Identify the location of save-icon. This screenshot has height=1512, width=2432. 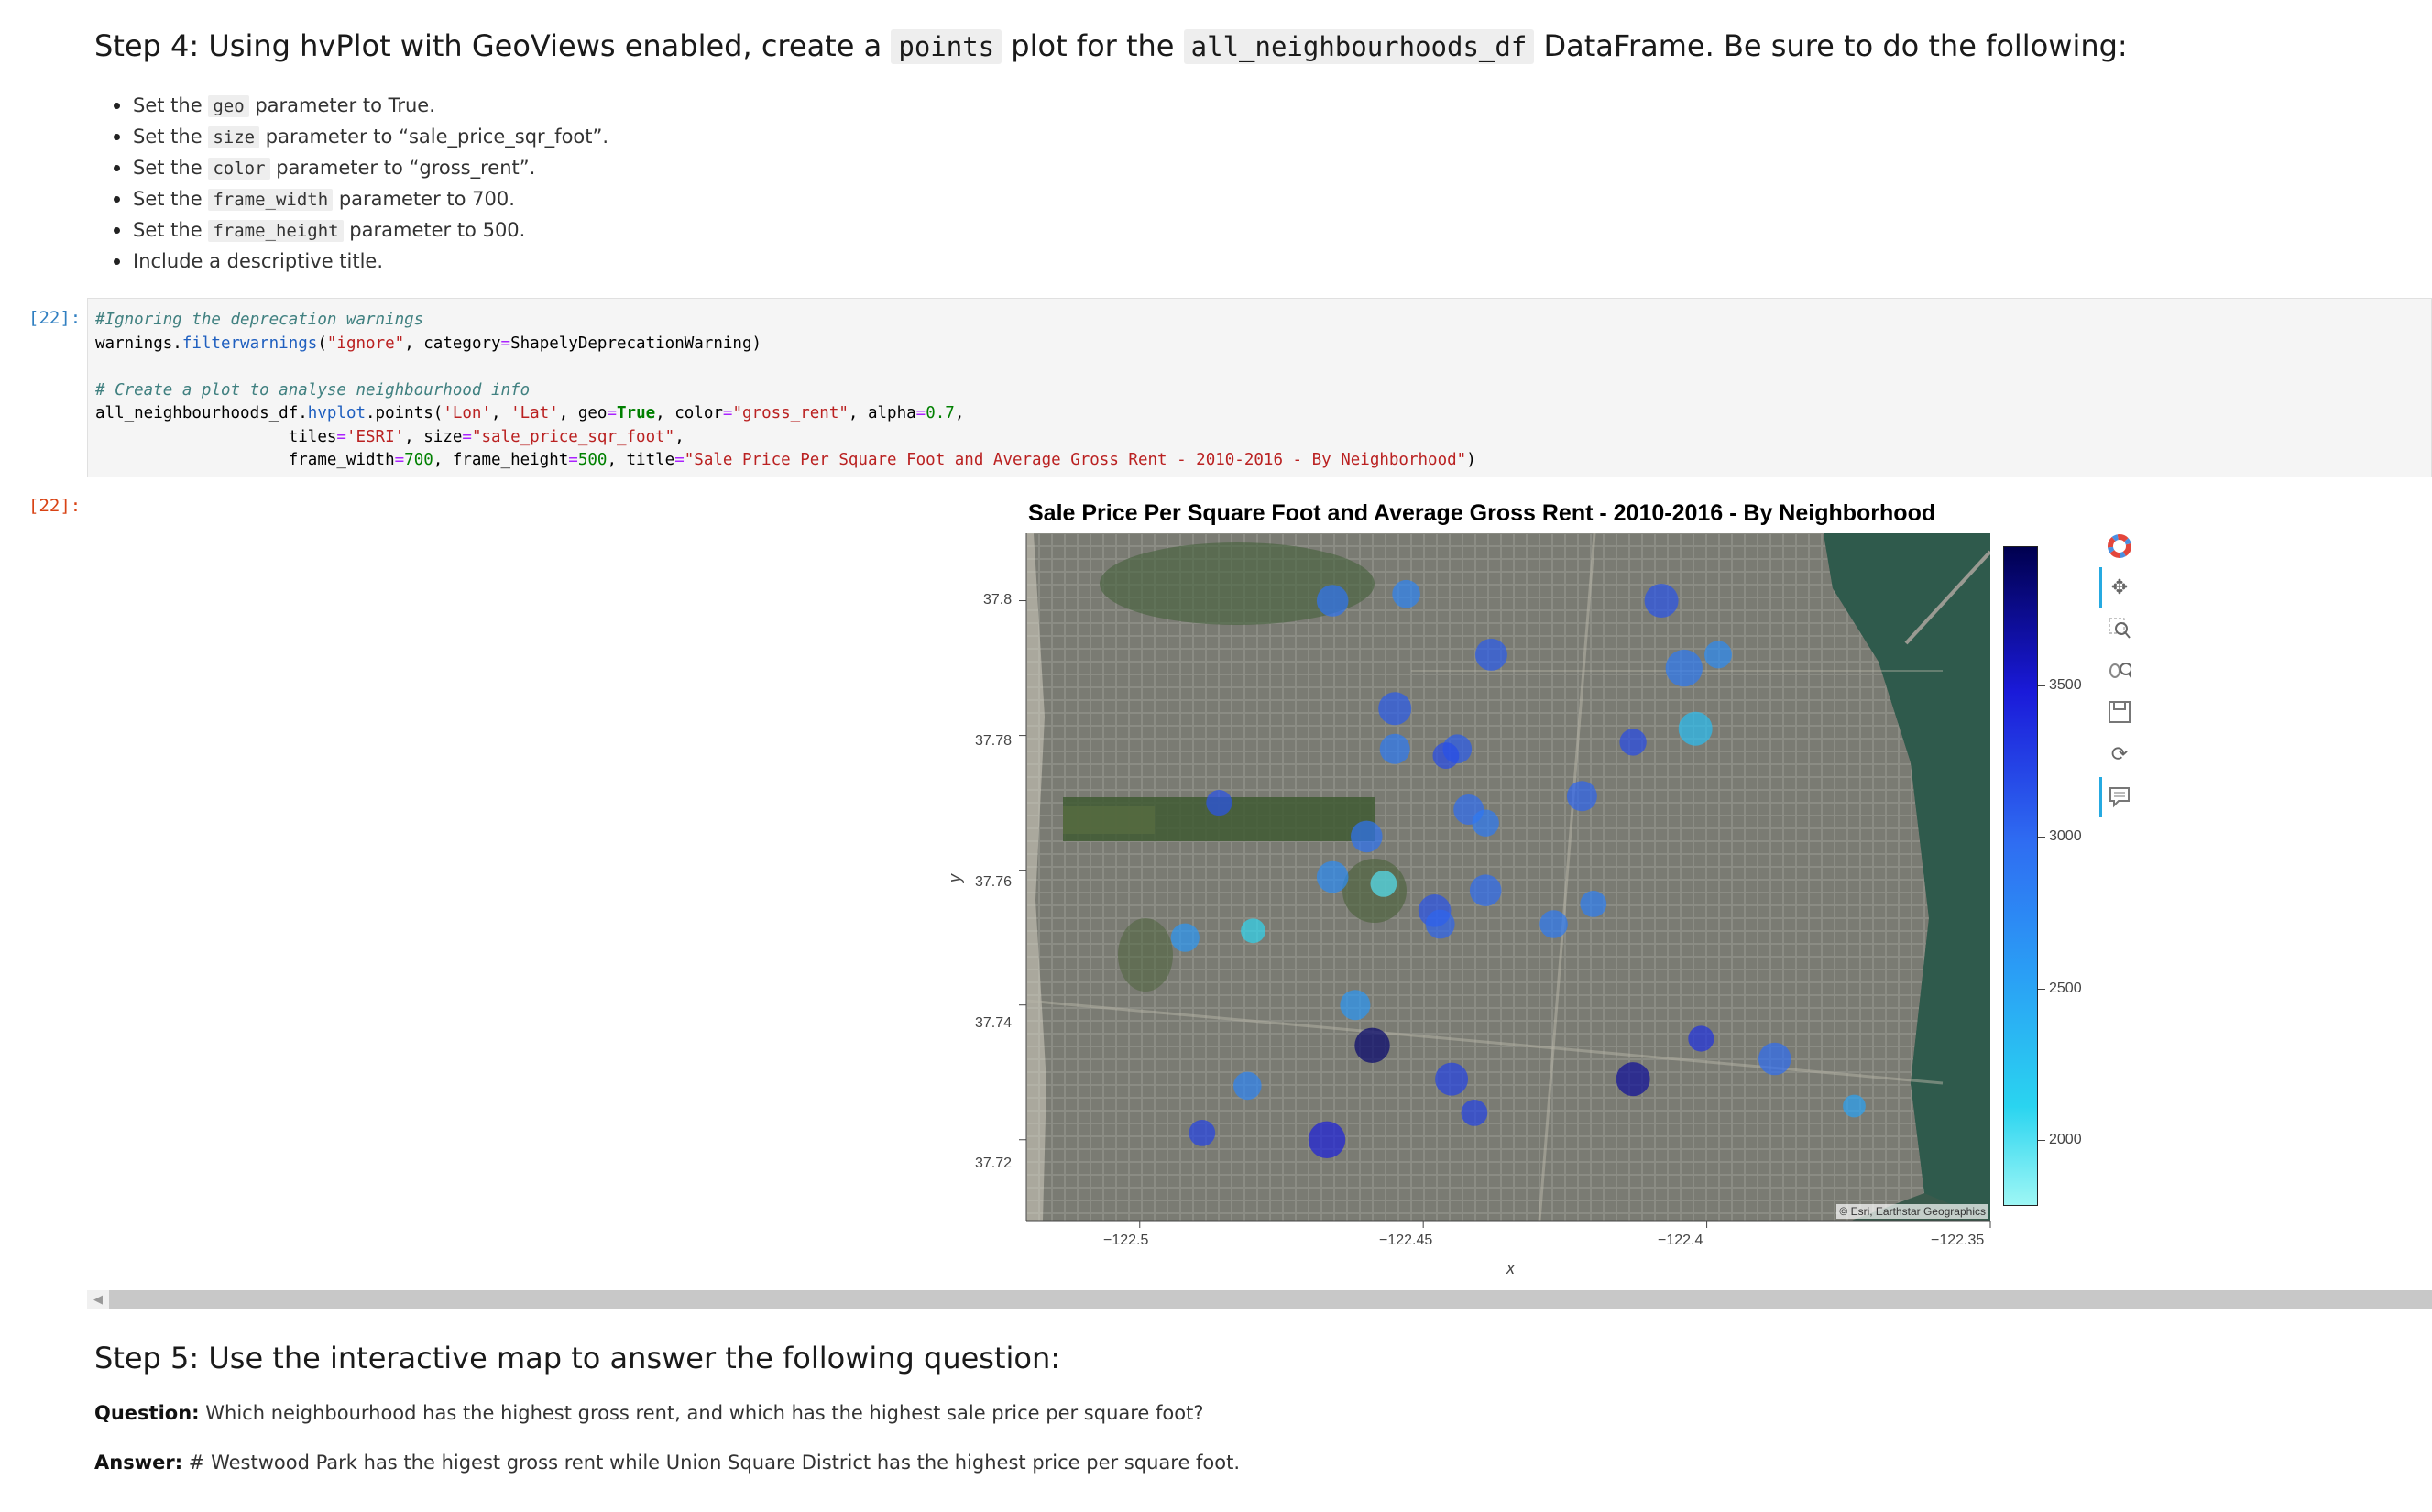
(2119, 712).